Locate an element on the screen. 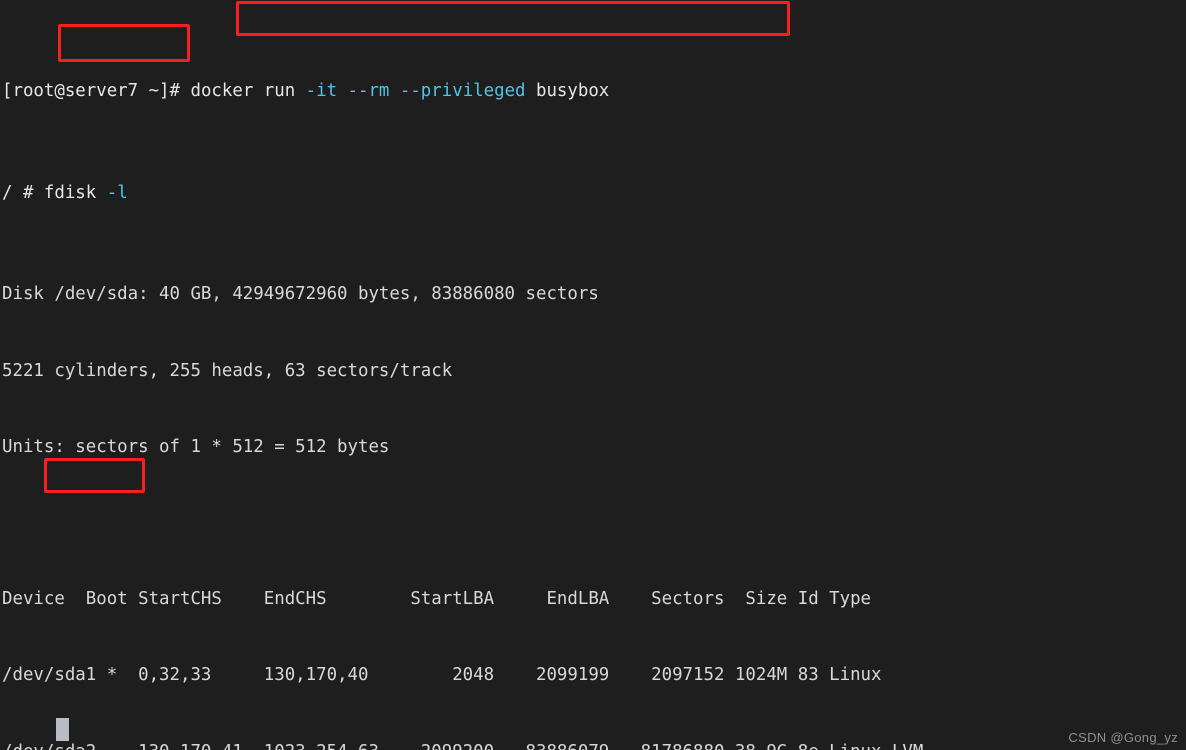 This screenshot has height=750, width=1186. command-docker-flags: -it --rm --privileged is located at coordinates (415, 91).